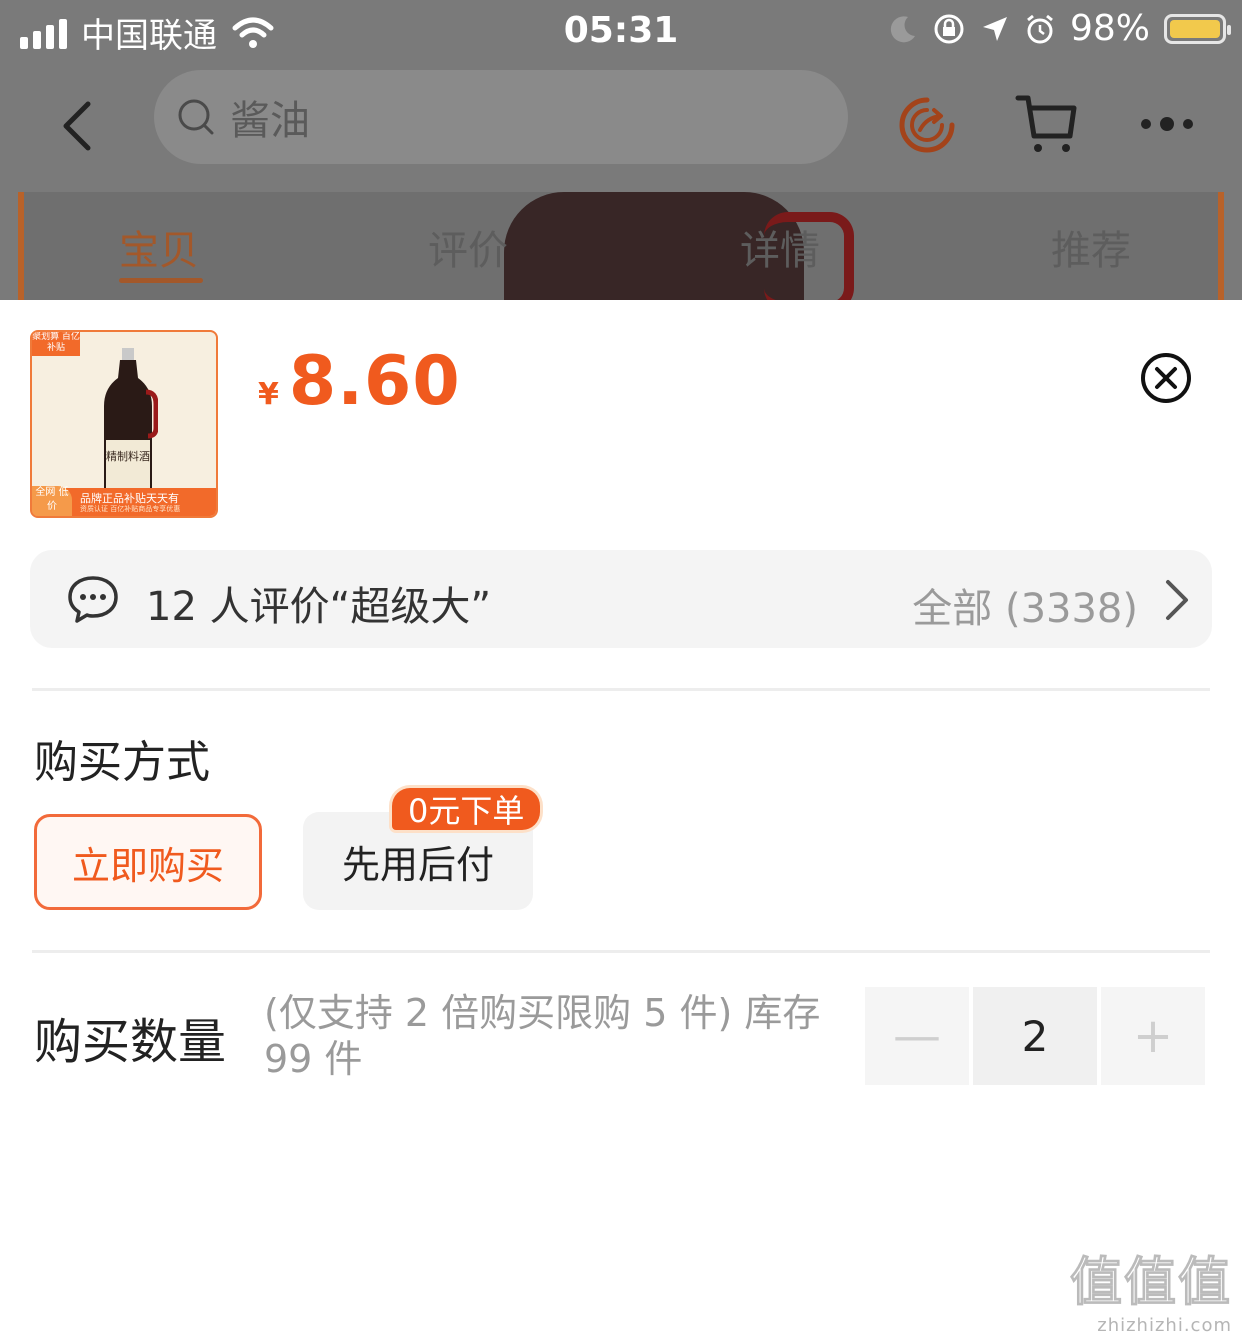  What do you see at coordinates (122, 762) in the screenshot?
I see `purchase-method-title: 购买方式` at bounding box center [122, 762].